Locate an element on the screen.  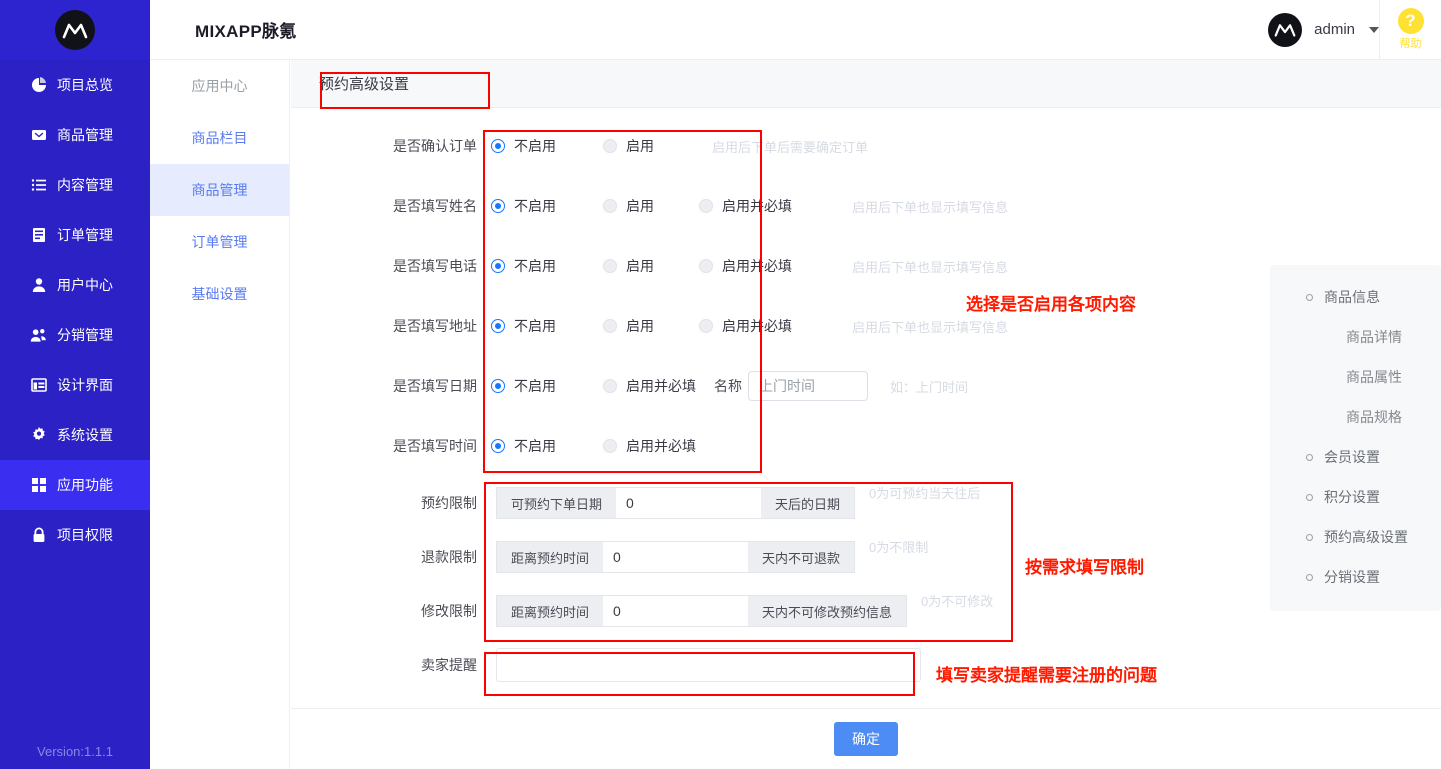
grid-icon is located at coordinates (38, 485).